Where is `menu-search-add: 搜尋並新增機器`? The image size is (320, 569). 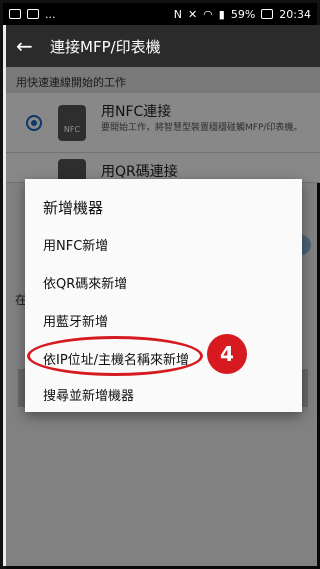
menu-search-add: 搜尋並新增機器 is located at coordinates (88, 394).